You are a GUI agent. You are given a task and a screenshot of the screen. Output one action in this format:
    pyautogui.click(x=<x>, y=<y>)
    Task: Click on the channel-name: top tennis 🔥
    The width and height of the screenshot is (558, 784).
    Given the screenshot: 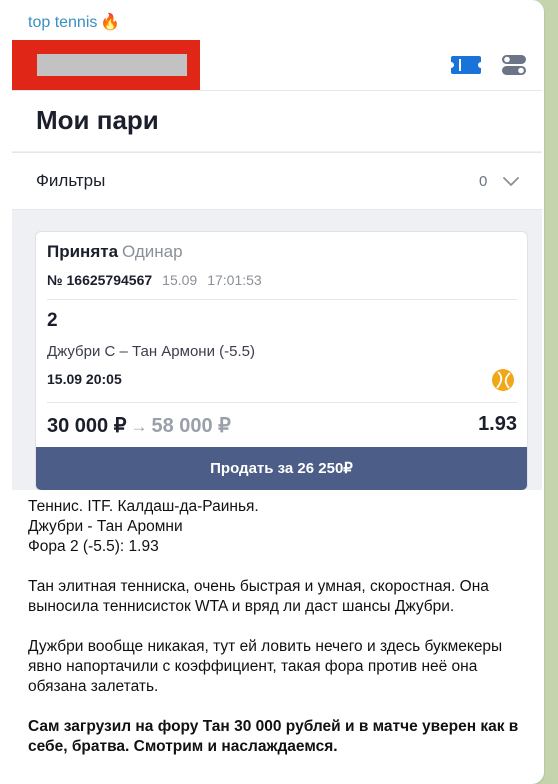 What is the action you would take?
    pyautogui.click(x=74, y=22)
    